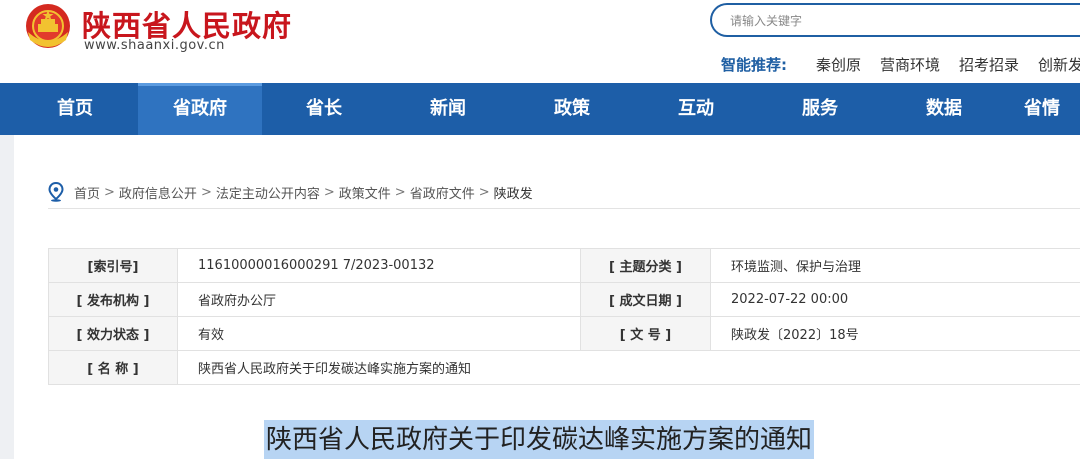 The height and width of the screenshot is (460, 1080). What do you see at coordinates (944, 109) in the screenshot?
I see `nav-item-data: 数据` at bounding box center [944, 109].